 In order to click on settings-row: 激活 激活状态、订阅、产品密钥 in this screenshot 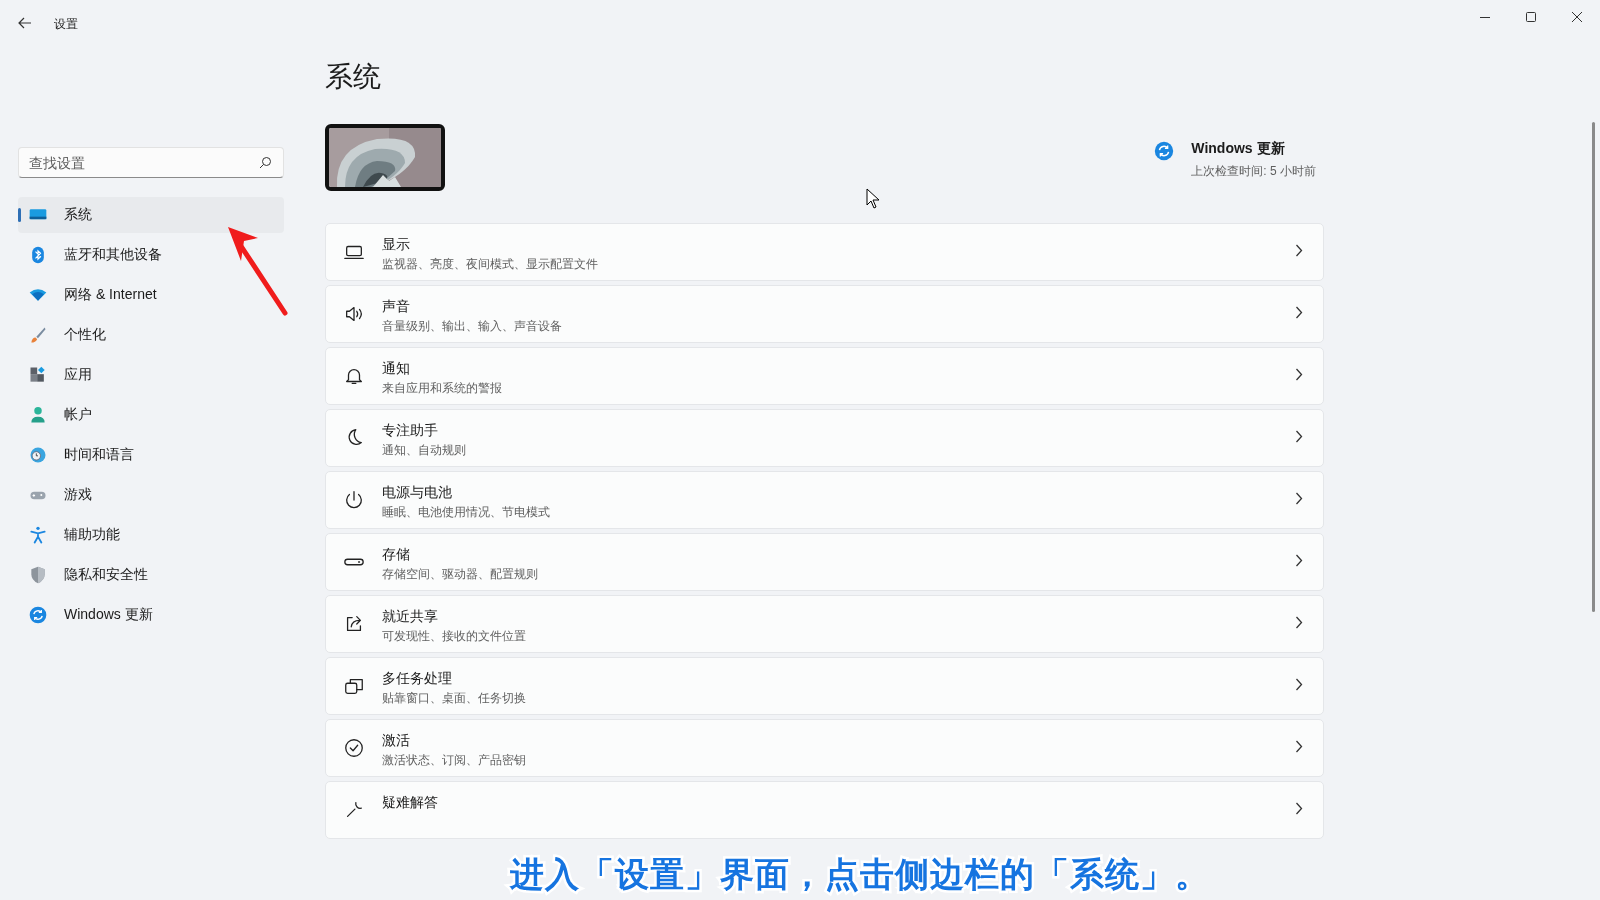, I will do `click(824, 748)`.